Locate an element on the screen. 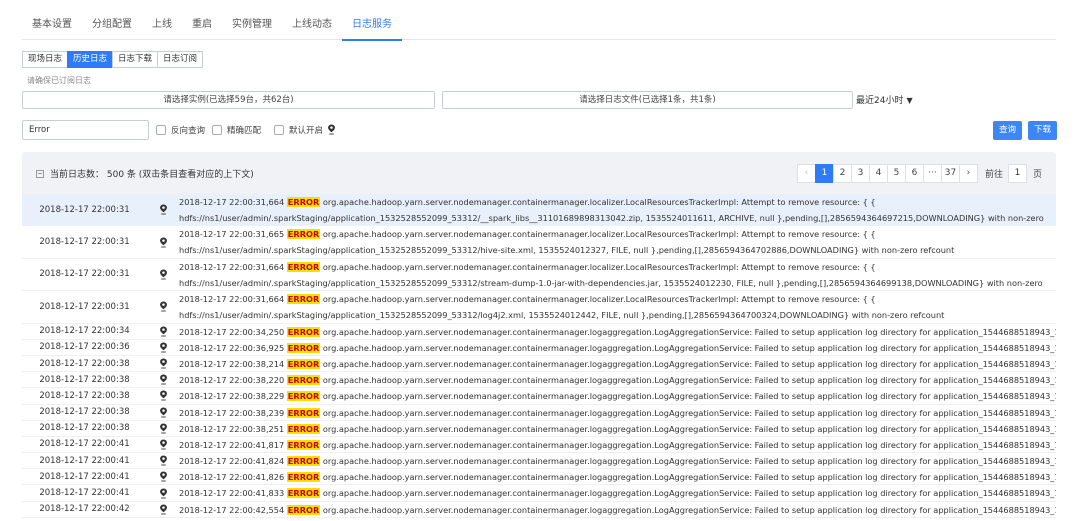  log-time: 2018-12-17 22:00:38 is located at coordinates (84, 428).